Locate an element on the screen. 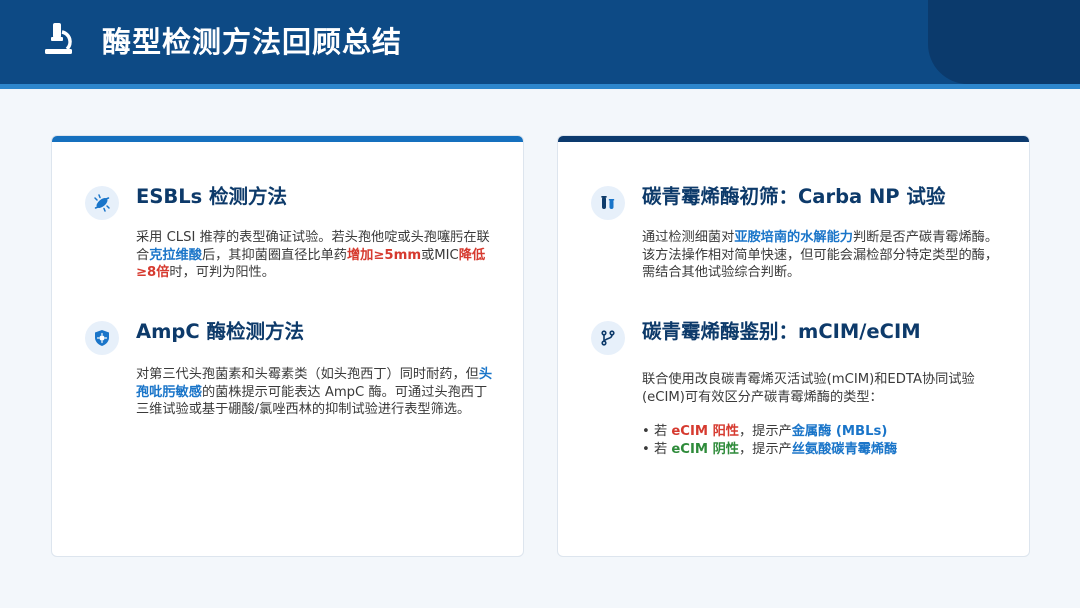 The image size is (1080, 608). serine-result: 丝氨酸碳青霉烯酶 is located at coordinates (844, 449).